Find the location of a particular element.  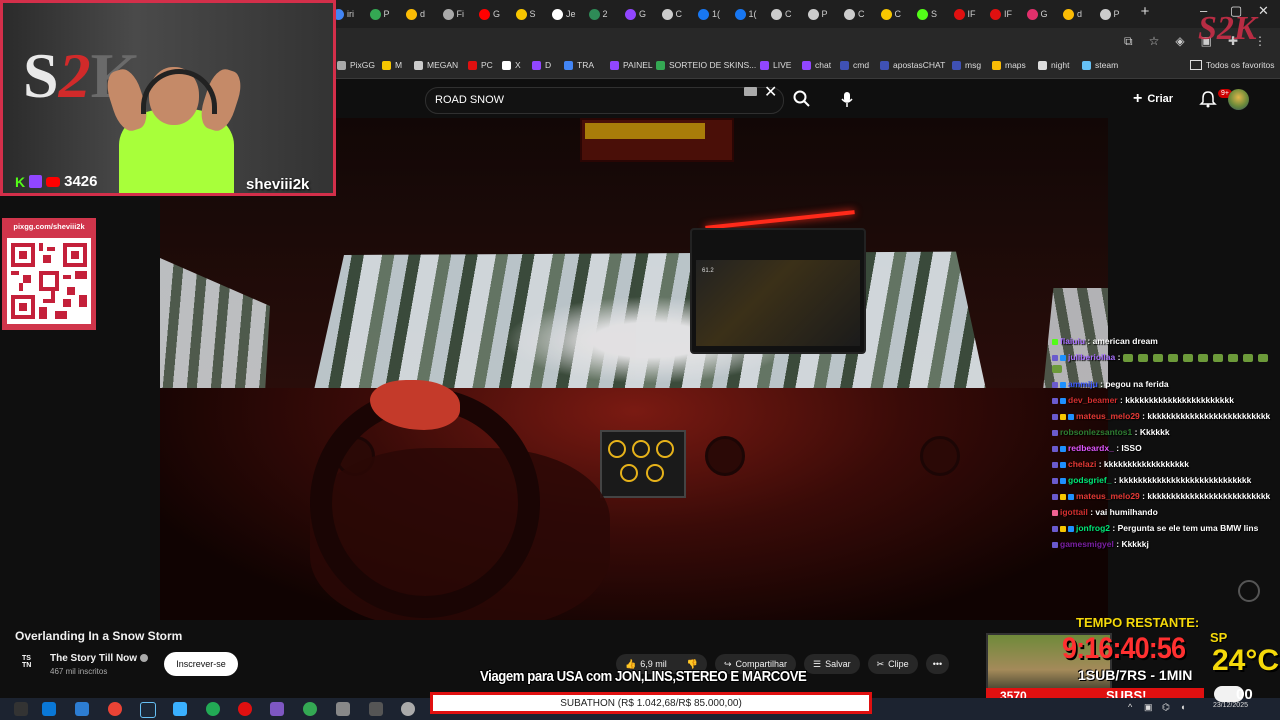

bookmark-all-folder: Todos os favoritos is located at coordinates (1232, 65).